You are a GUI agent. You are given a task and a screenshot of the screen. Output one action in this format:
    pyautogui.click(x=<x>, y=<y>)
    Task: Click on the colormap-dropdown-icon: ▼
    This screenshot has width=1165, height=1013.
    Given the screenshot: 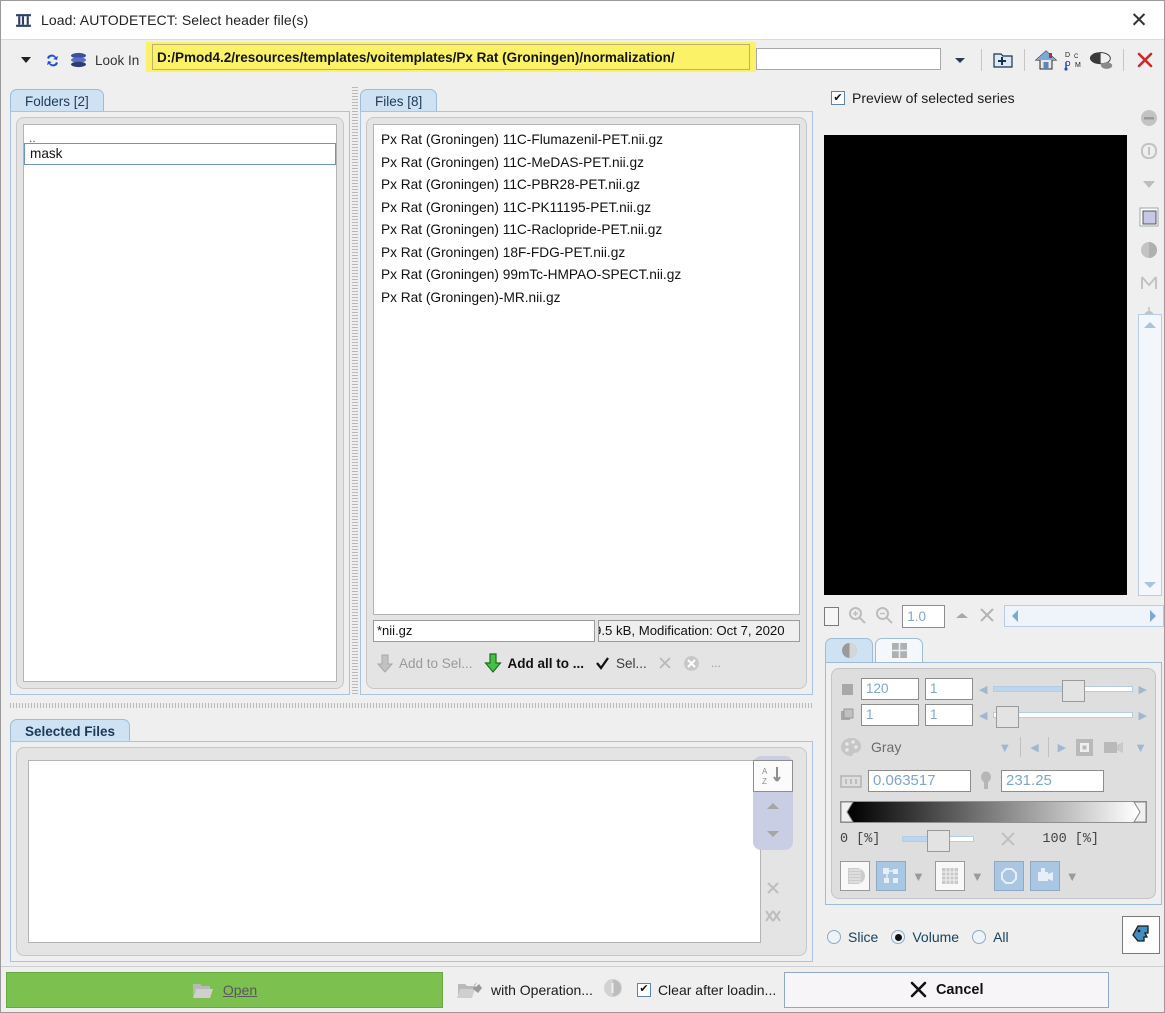 What is the action you would take?
    pyautogui.click(x=1004, y=747)
    